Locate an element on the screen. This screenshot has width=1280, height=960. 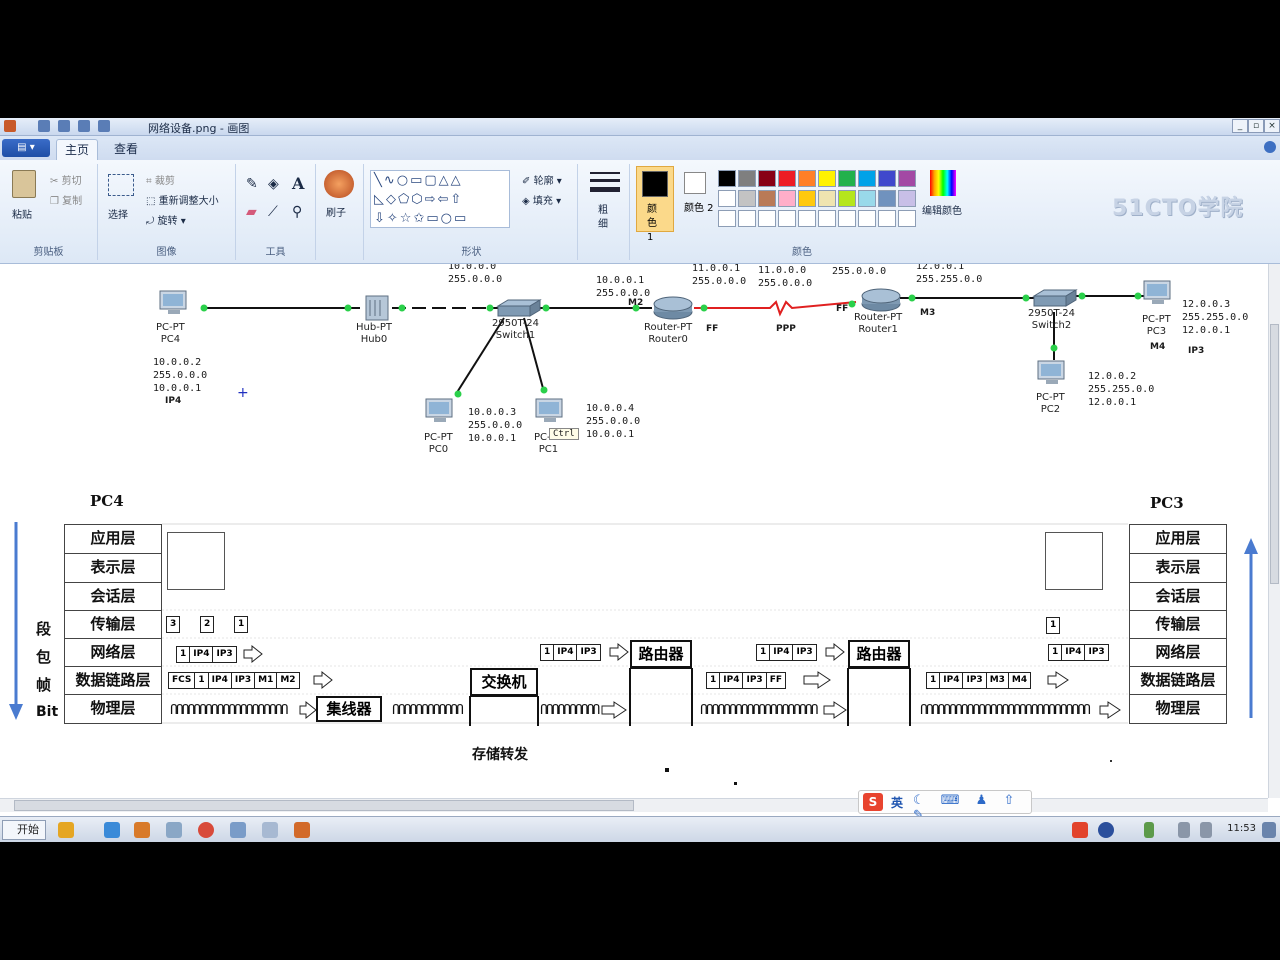
paint-taskbar-icon is located at coordinates (238, 830).